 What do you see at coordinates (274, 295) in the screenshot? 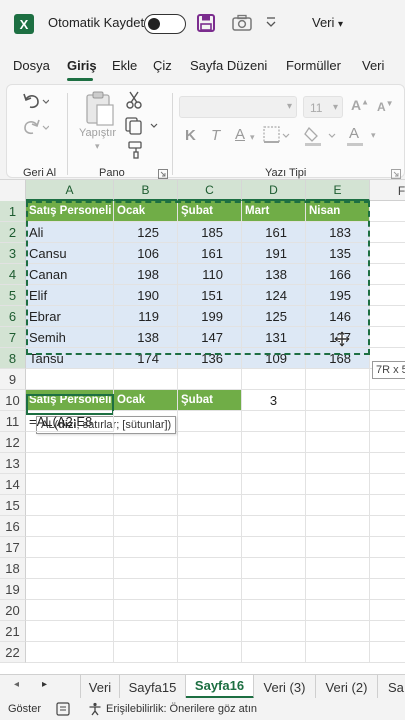
I see `data-cell: 124` at bounding box center [274, 295].